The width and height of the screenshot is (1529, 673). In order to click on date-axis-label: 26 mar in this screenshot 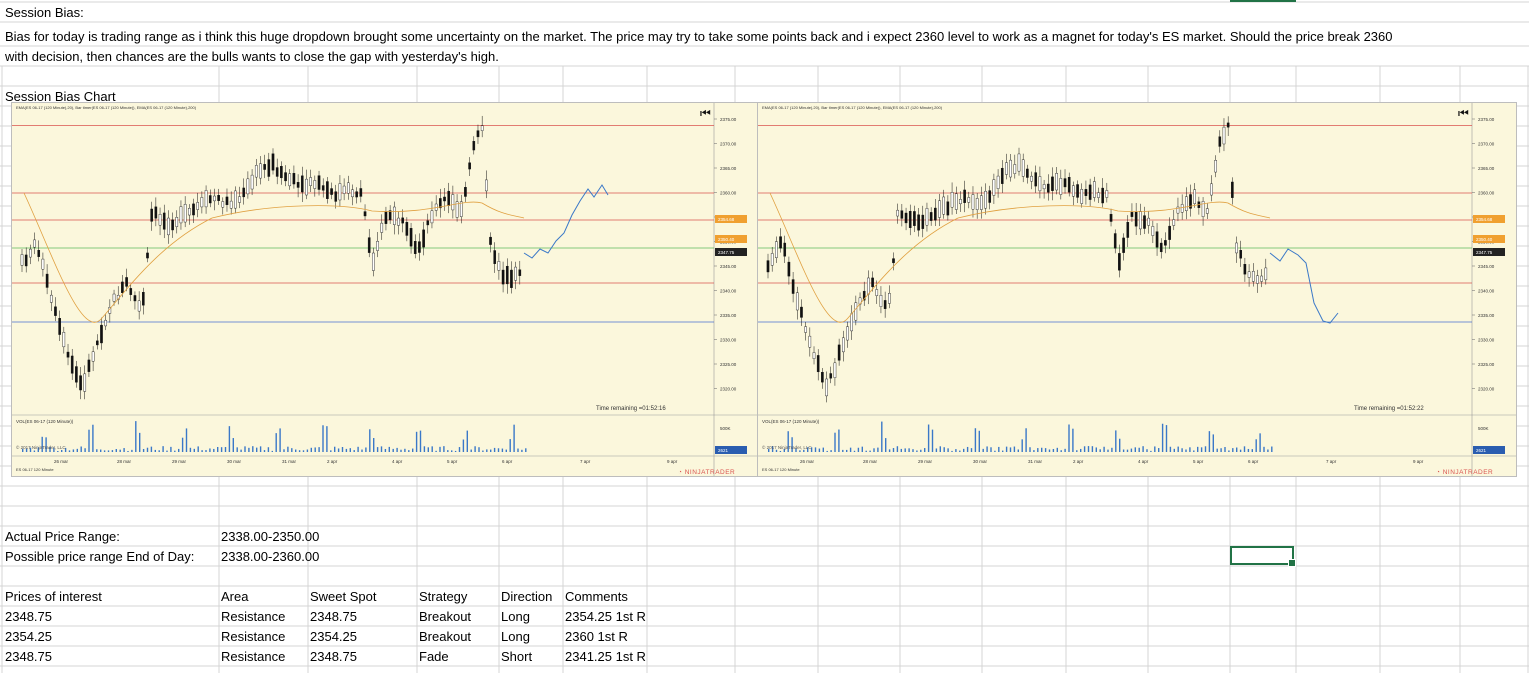, I will do `click(61, 461)`.